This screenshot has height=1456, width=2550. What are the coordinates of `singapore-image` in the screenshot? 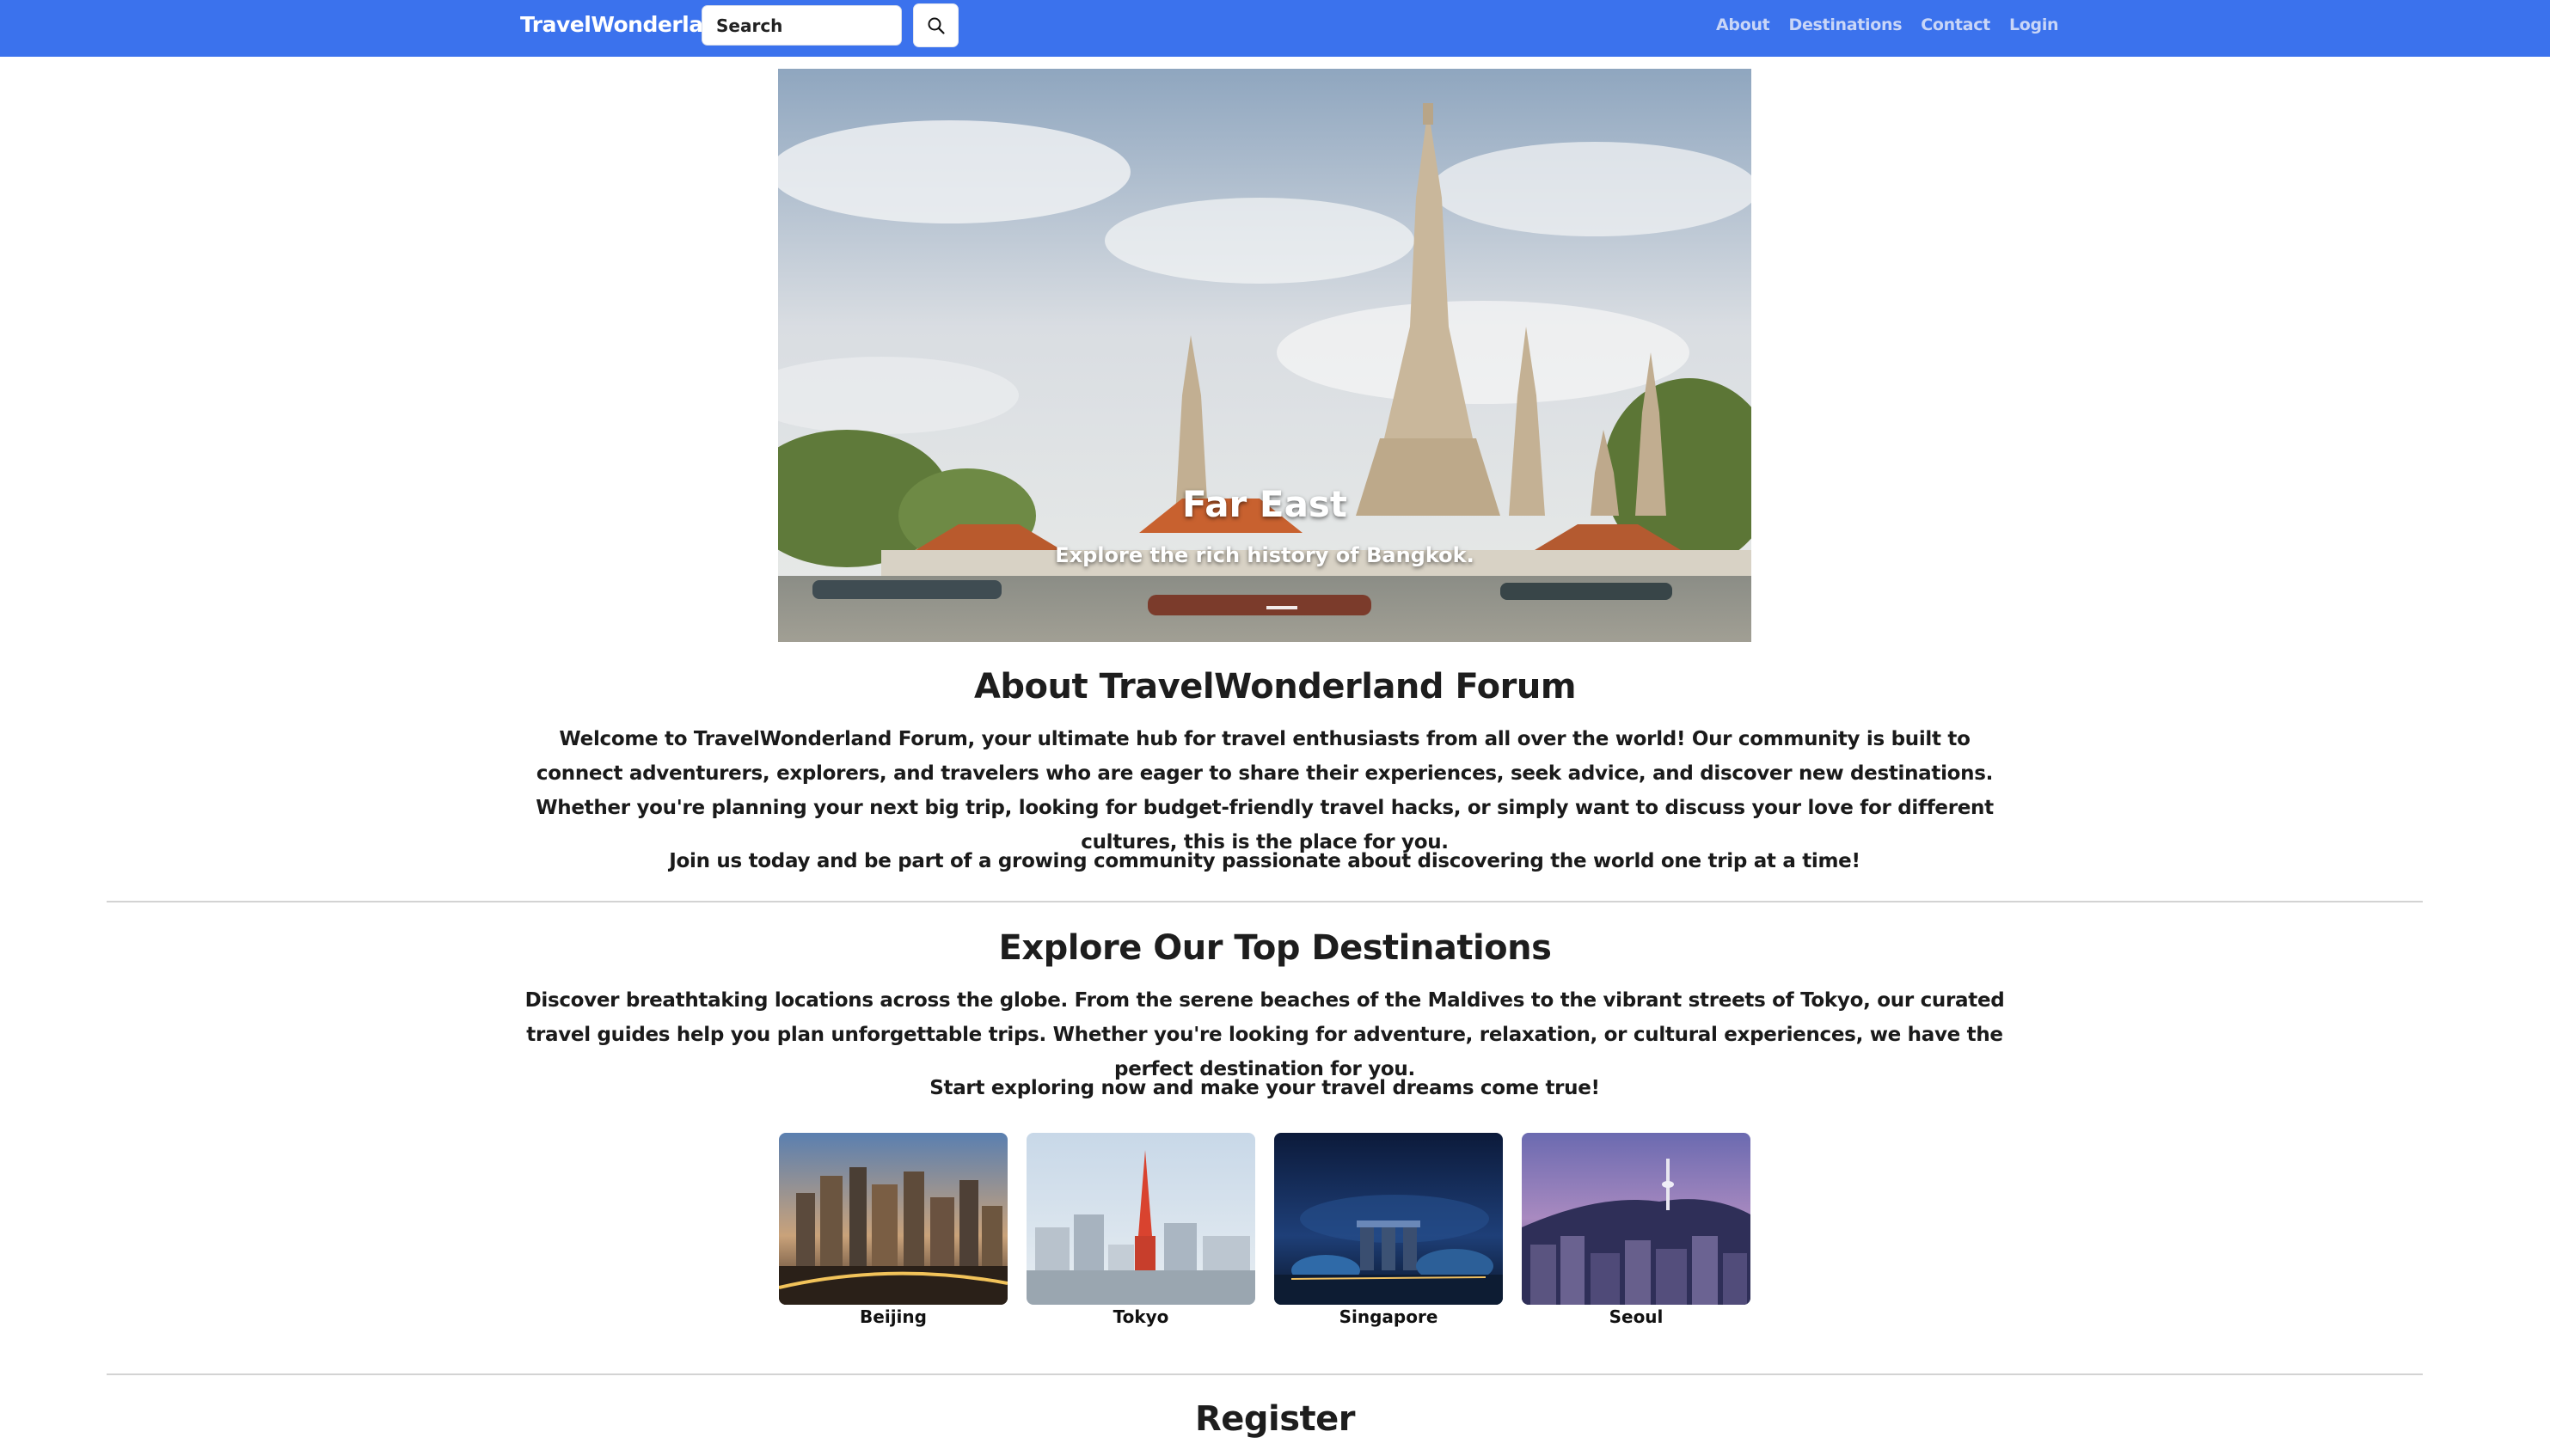 It's located at (1388, 1219).